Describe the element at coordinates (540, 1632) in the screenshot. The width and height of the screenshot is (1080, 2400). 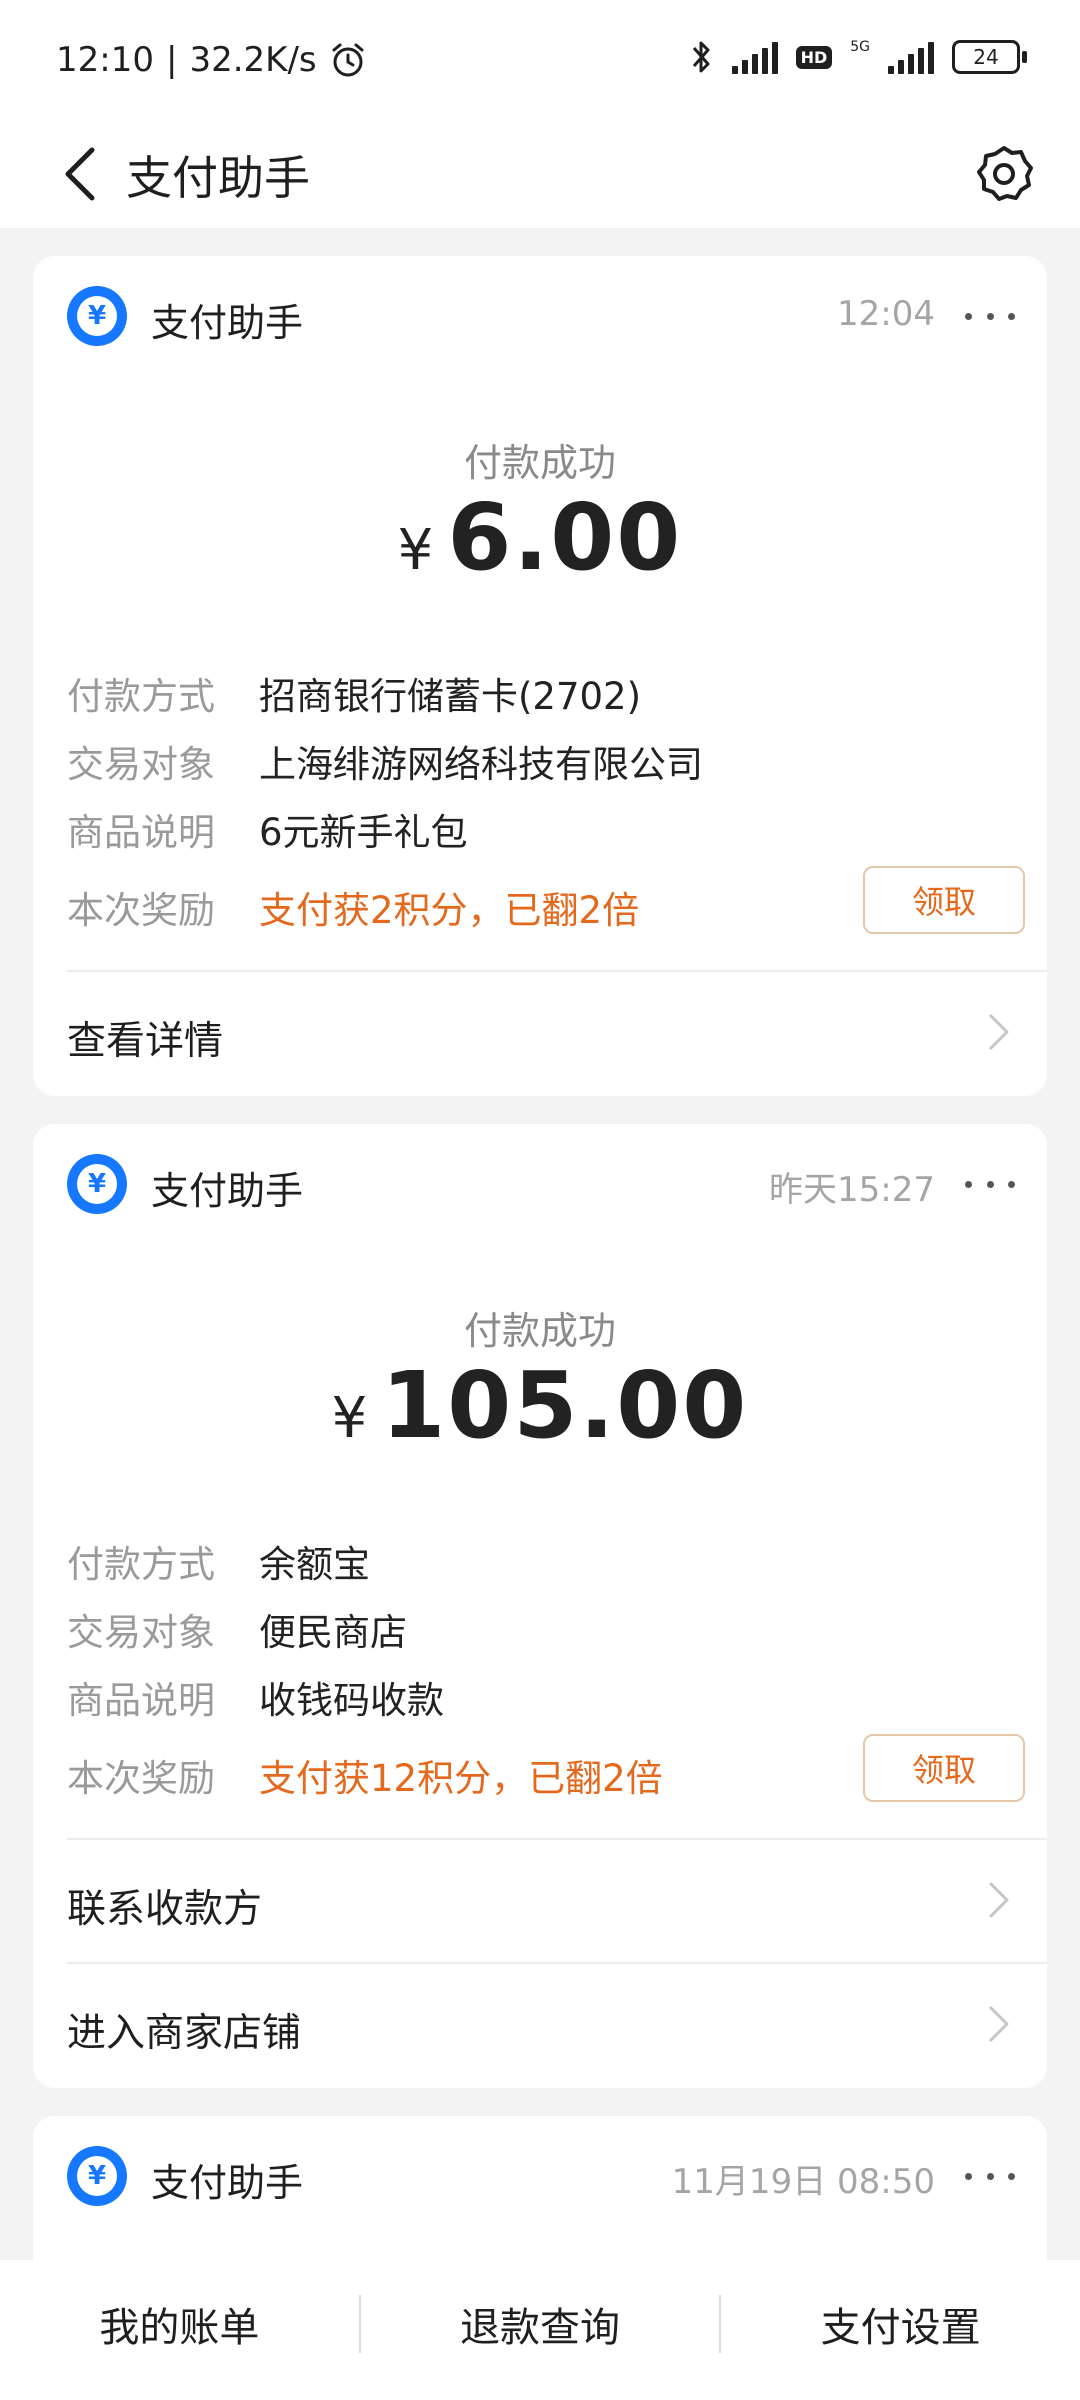
I see `detail-row: 交易对象 便民商店` at that location.